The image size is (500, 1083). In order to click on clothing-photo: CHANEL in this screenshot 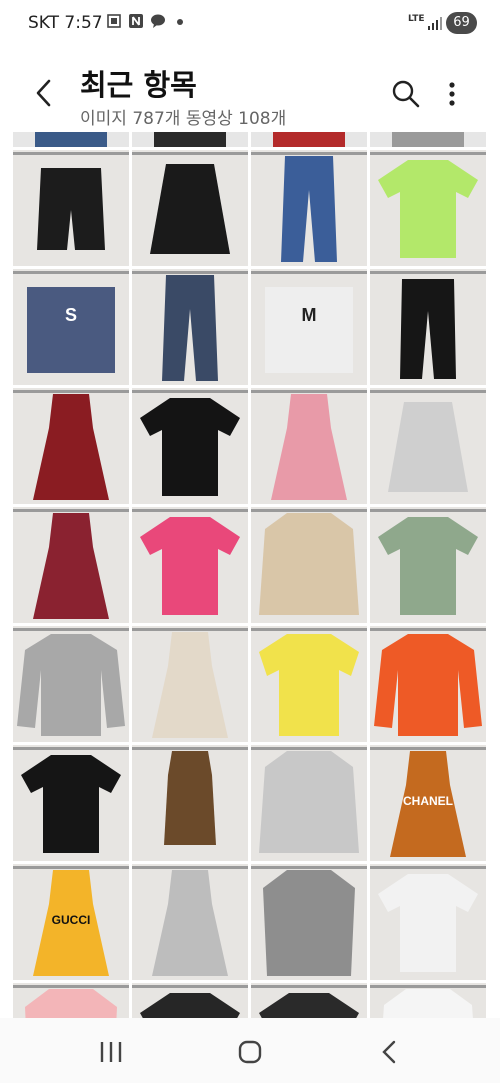, I will do `click(428, 803)`.